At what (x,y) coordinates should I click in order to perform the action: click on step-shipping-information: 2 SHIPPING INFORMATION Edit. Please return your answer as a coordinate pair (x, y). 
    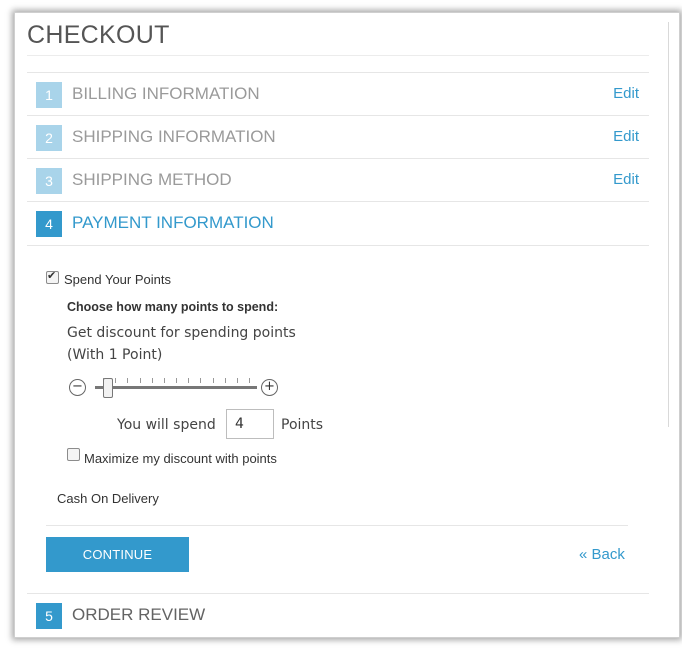
    Looking at the image, I should click on (338, 137).